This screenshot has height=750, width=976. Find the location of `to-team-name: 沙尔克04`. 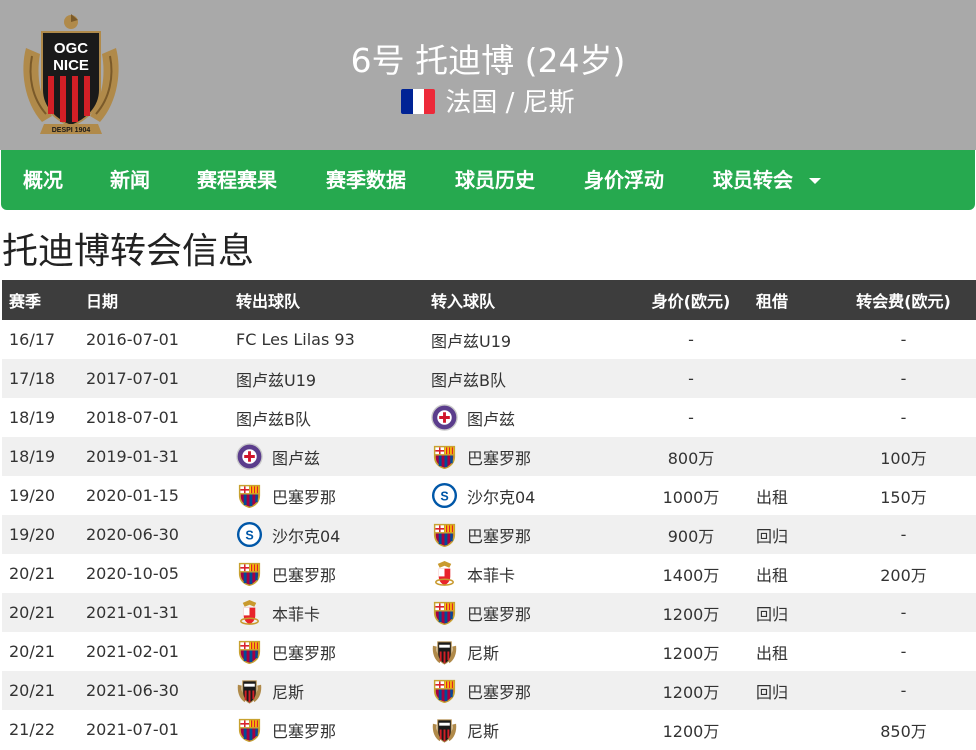

to-team-name: 沙尔克04 is located at coordinates (501, 496).